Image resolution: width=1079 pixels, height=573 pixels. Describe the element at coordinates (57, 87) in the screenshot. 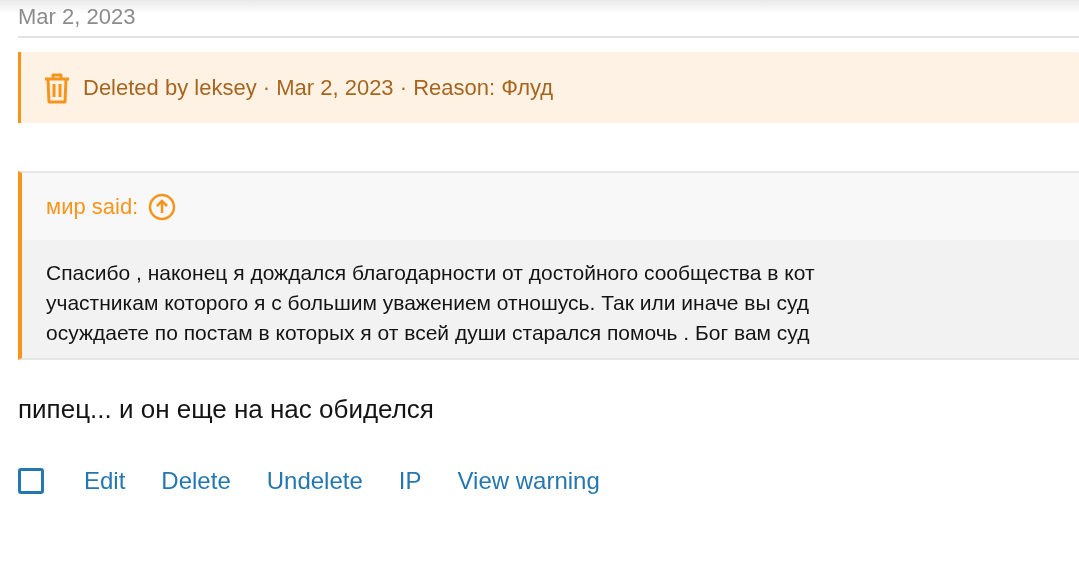

I see `trash-icon` at that location.